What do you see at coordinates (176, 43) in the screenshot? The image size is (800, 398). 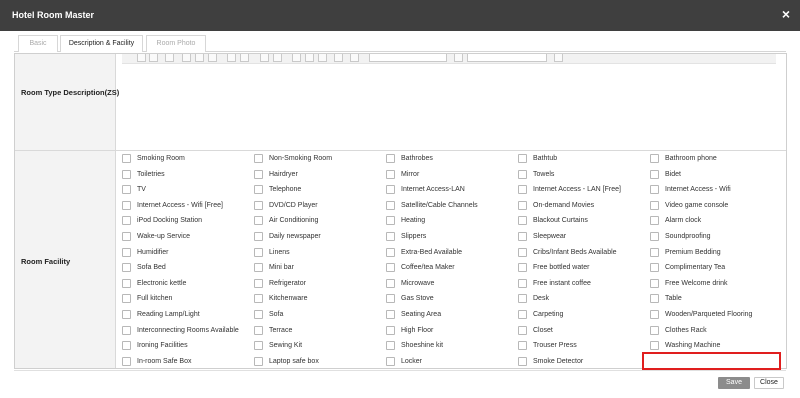 I see `tab-room-photo: Room Photo` at bounding box center [176, 43].